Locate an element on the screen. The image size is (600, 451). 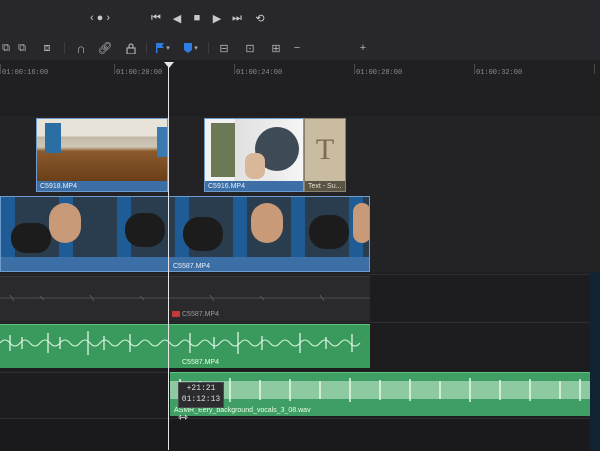
video-clip-c5918: C5918.MP4 is located at coordinates (102, 155).